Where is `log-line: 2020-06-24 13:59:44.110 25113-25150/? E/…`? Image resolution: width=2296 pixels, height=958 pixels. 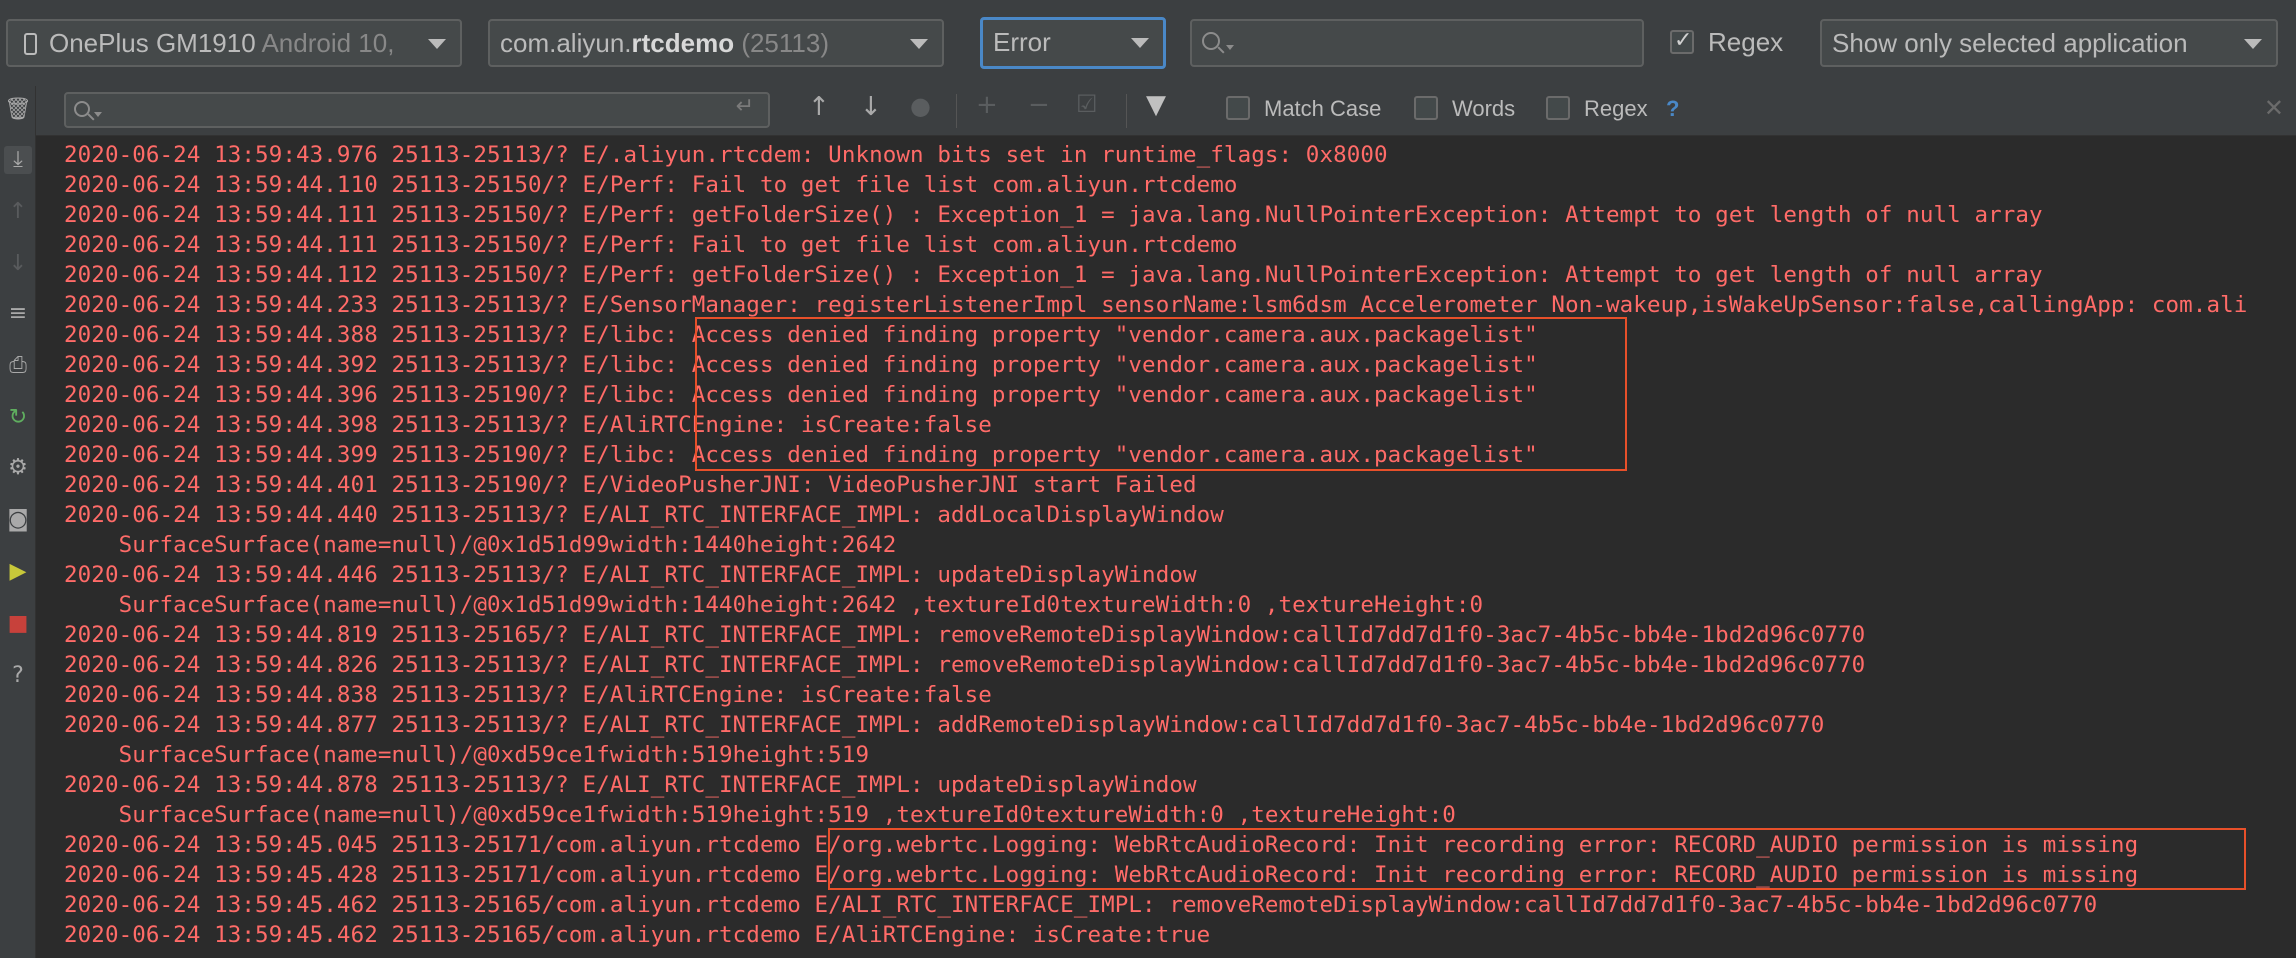
log-line: 2020-06-24 13:59:44.110 25113-25150/? E/… is located at coordinates (651, 185).